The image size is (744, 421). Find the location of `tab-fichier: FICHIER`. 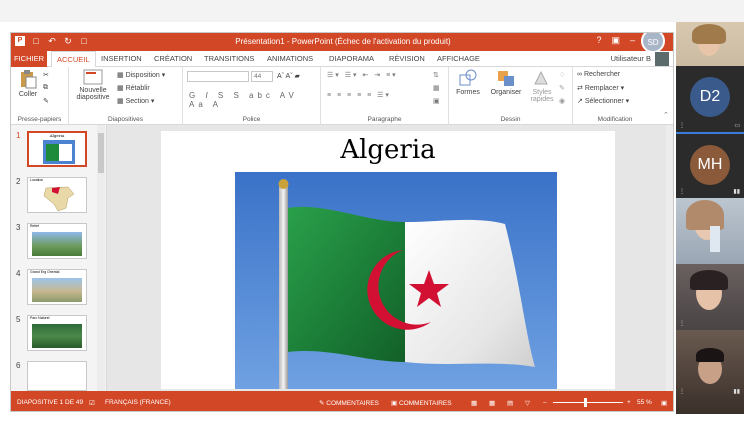

tab-fichier: FICHIER is located at coordinates (29, 59).